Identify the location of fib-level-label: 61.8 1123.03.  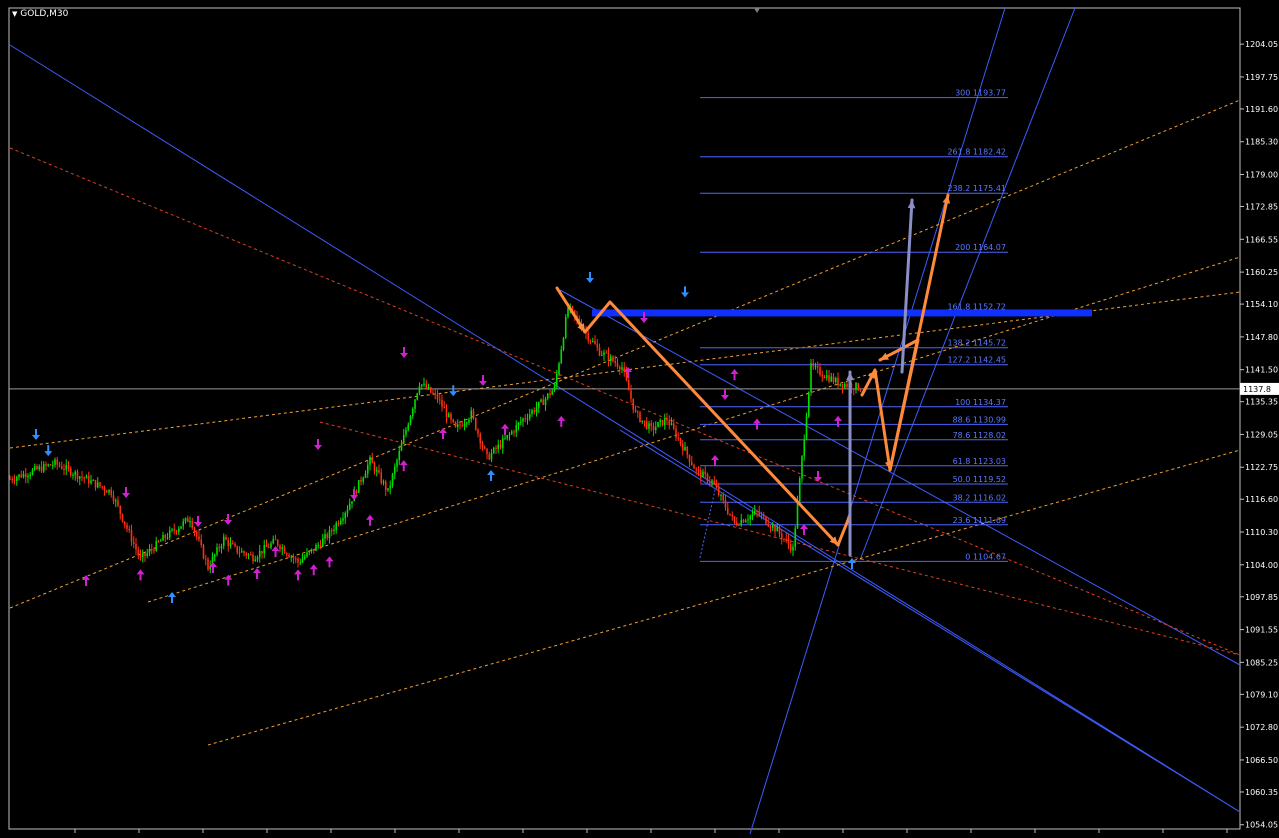
(979, 461).